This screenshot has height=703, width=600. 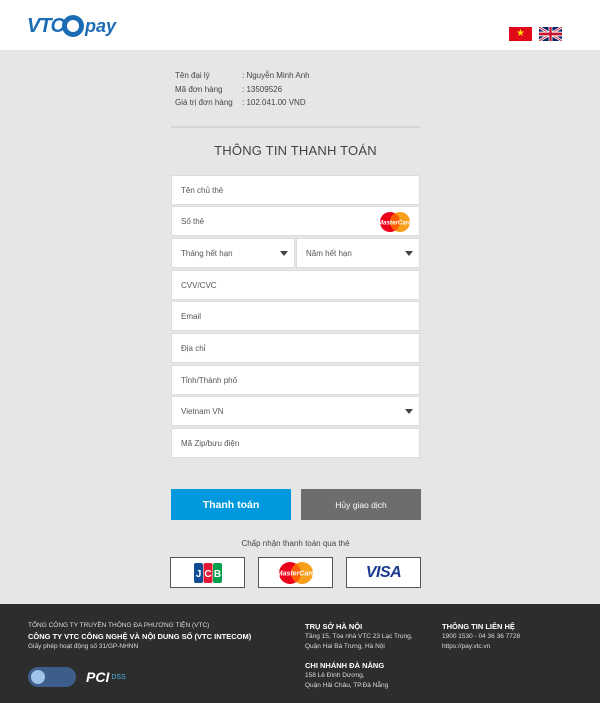 What do you see at coordinates (276, 76) in the screenshot?
I see `agent-value: : Nguyễn Minh Anh` at bounding box center [276, 76].